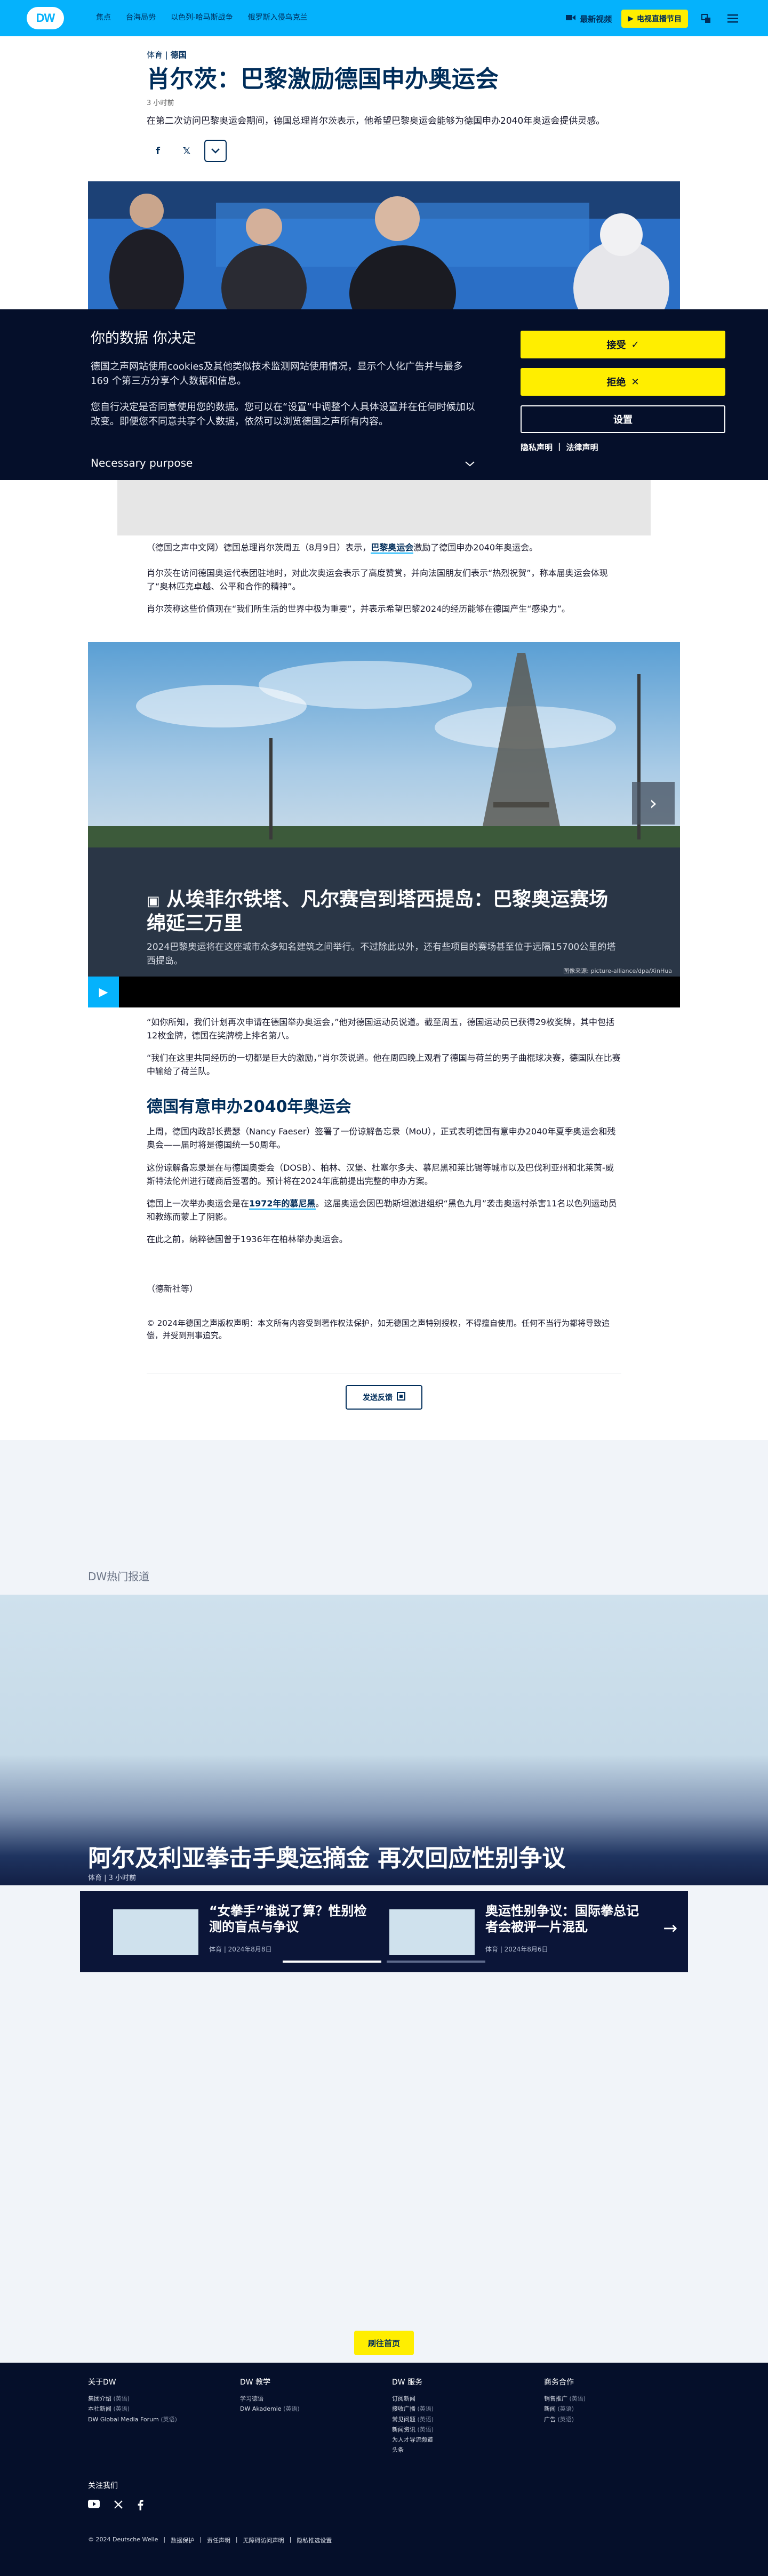 The width and height of the screenshot is (768, 2576). Describe the element at coordinates (141, 17) in the screenshot. I see `nav-link-taiwan: 台海局势` at that location.